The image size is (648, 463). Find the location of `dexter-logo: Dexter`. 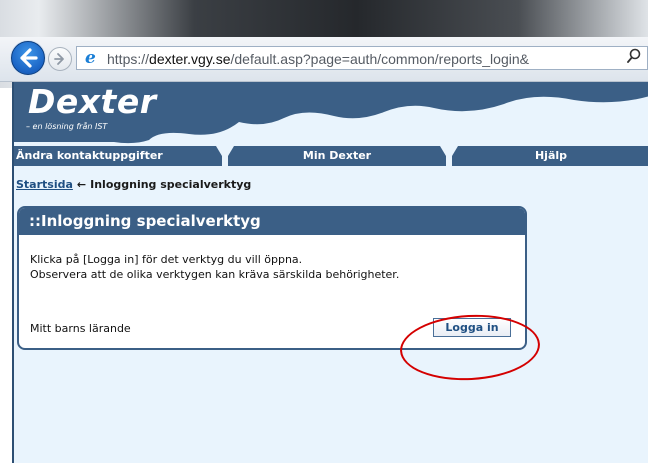

dexter-logo: Dexter is located at coordinates (92, 101).